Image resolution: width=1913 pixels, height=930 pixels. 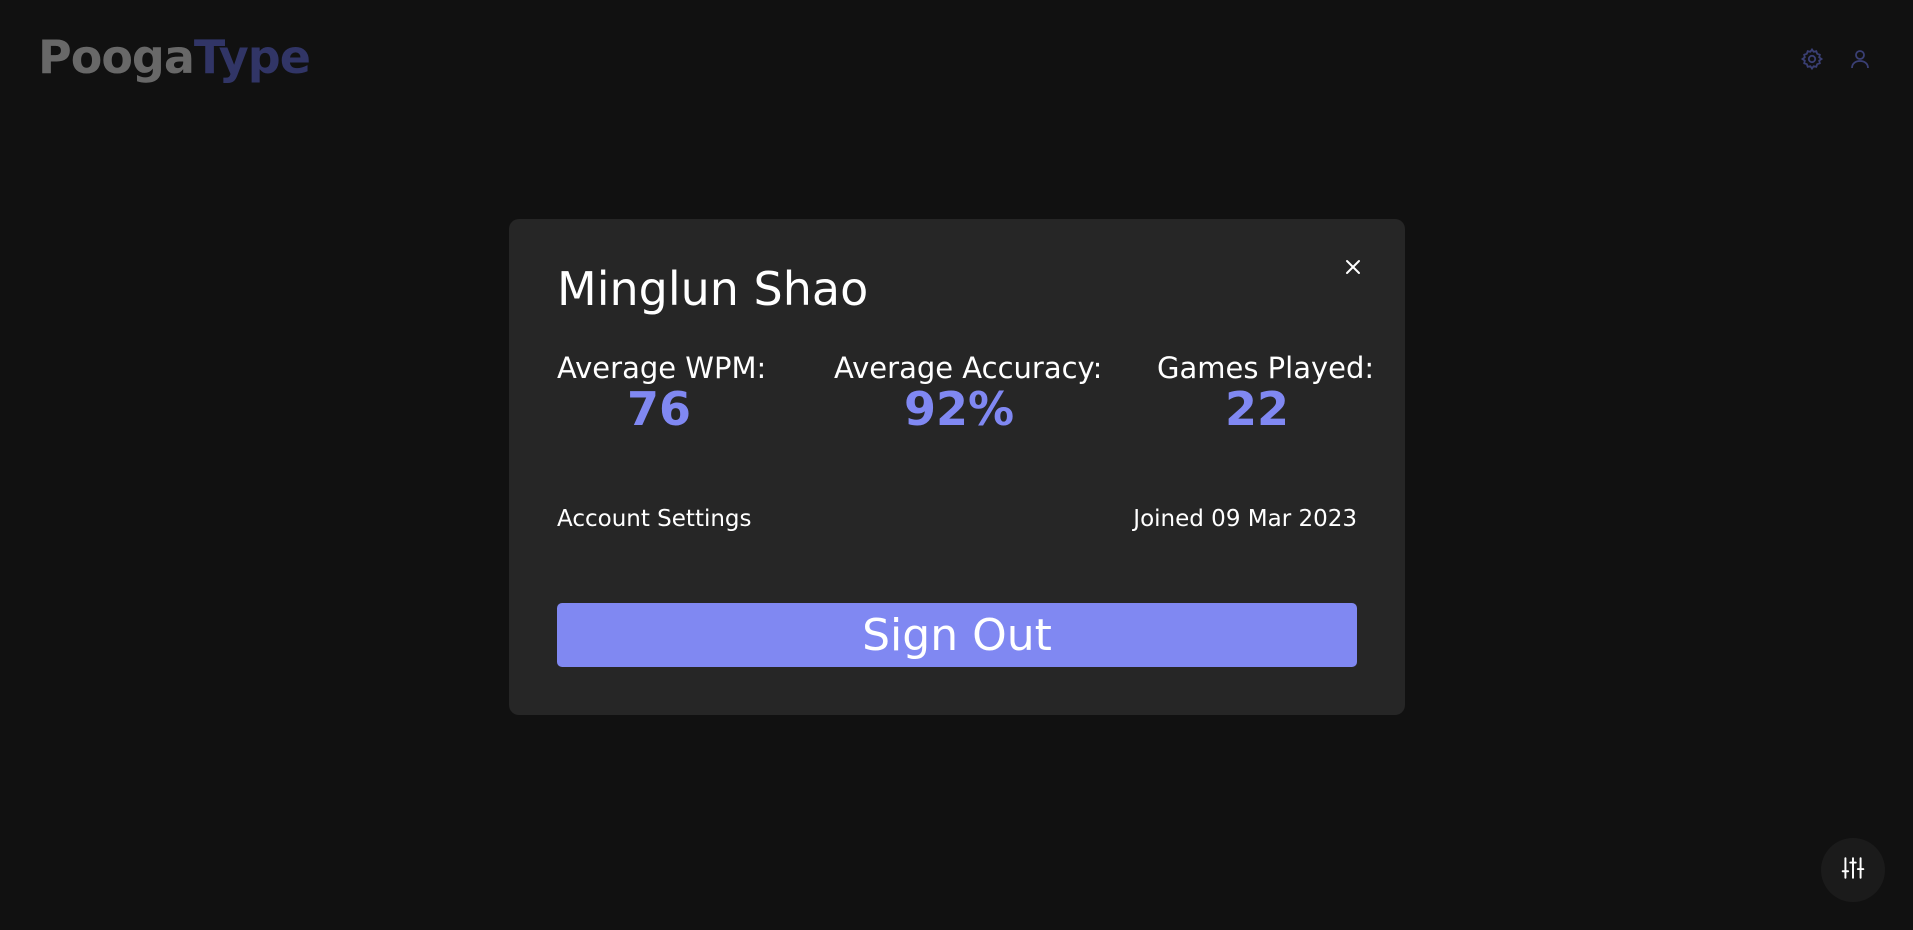 I want to click on logo-text-primary: Pooga, so click(x=116, y=57).